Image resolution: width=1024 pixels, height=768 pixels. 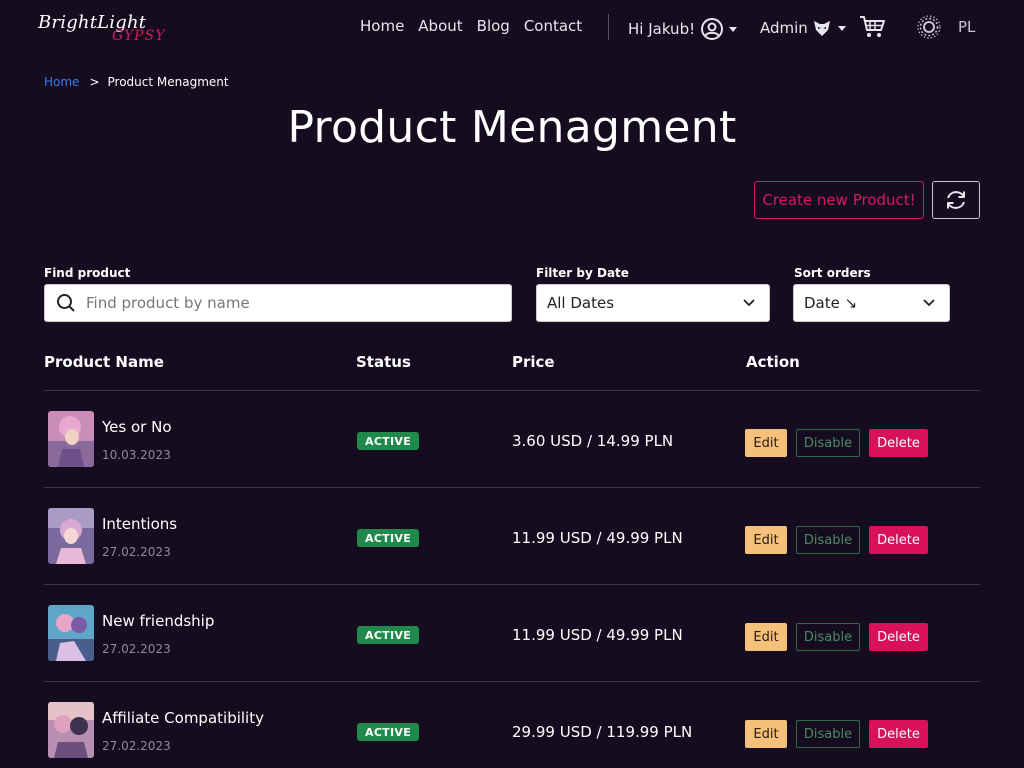 I want to click on breadcrumb-home: Home, so click(x=61, y=82).